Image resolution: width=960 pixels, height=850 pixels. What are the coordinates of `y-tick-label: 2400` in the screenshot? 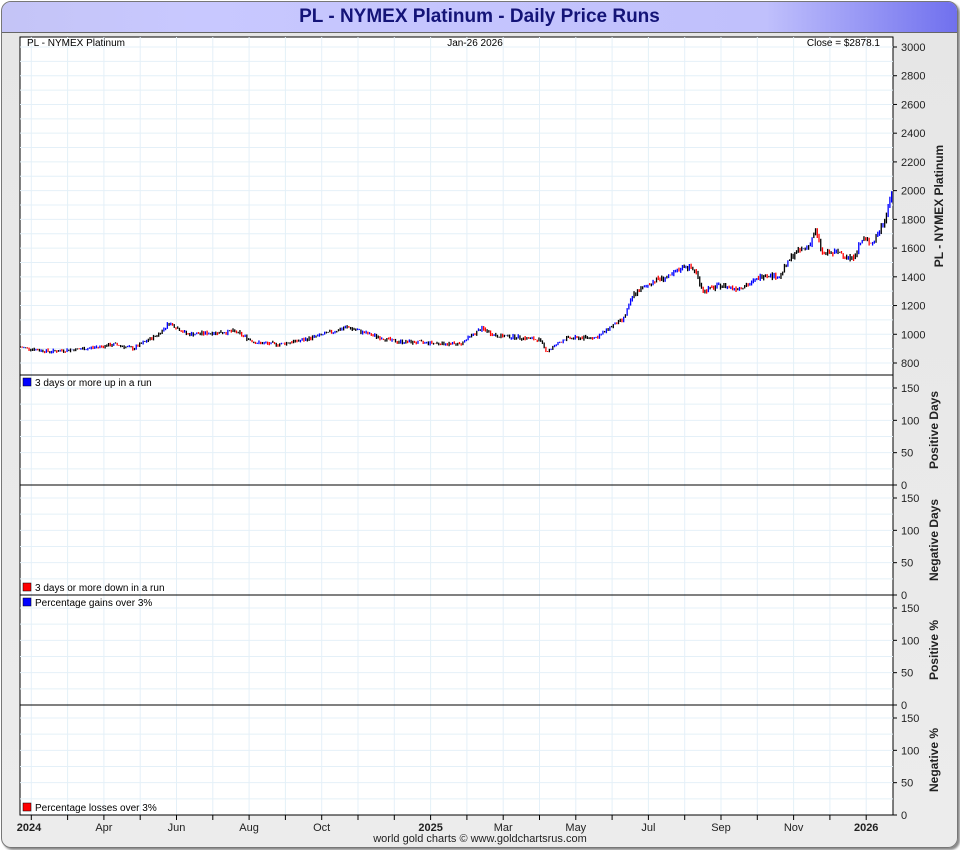 It's located at (913, 134).